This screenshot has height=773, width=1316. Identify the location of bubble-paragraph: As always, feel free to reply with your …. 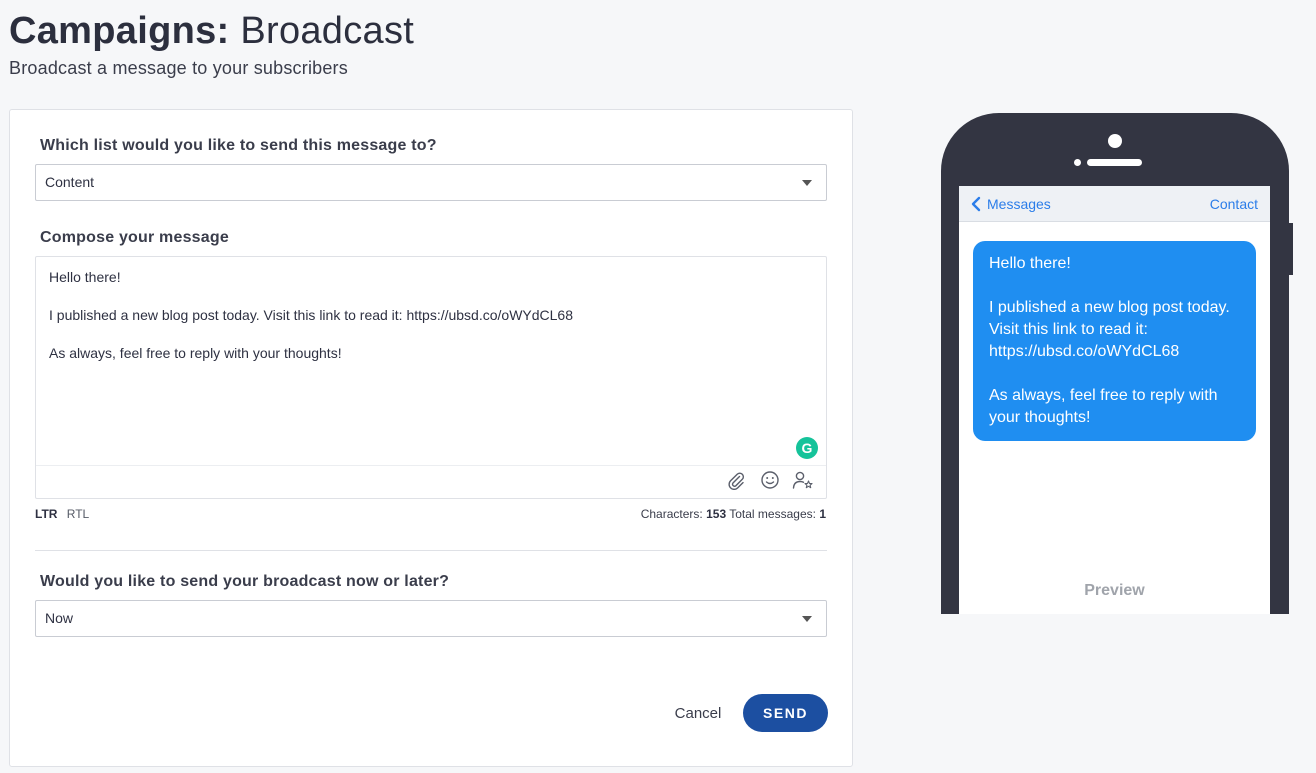
(1103, 406).